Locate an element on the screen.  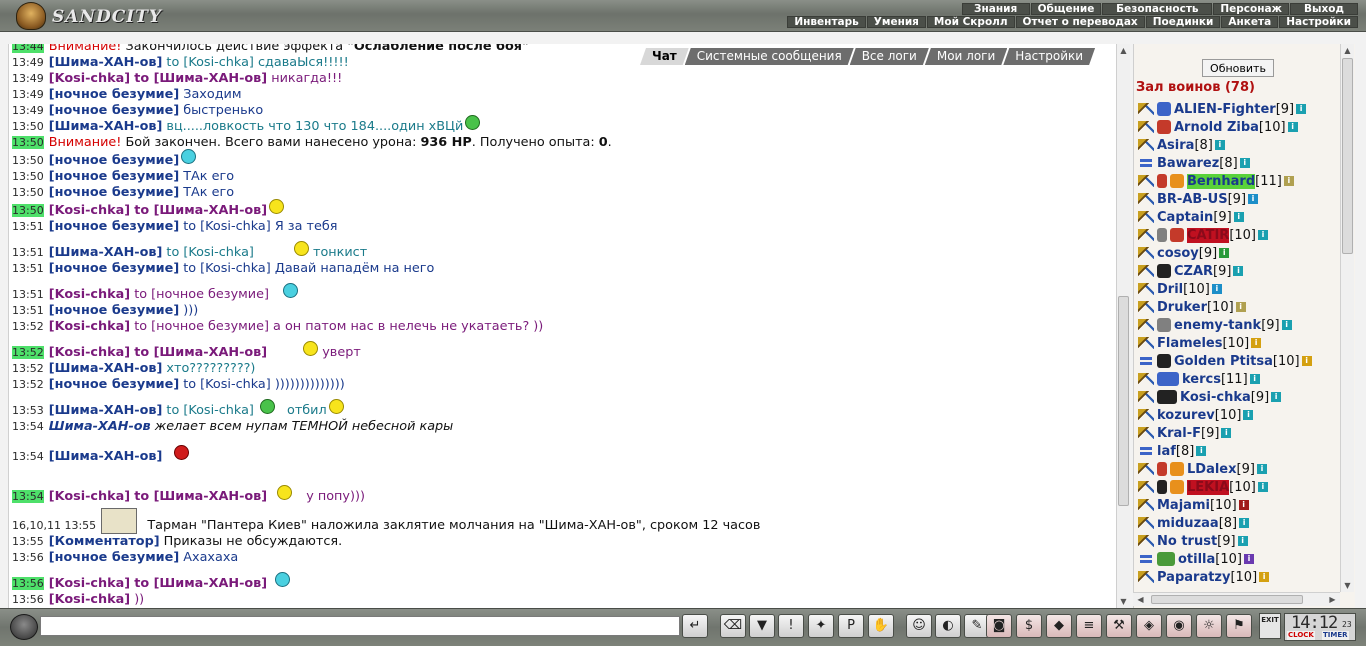
user-name: ALIEN-Fighter is located at coordinates (1225, 109).